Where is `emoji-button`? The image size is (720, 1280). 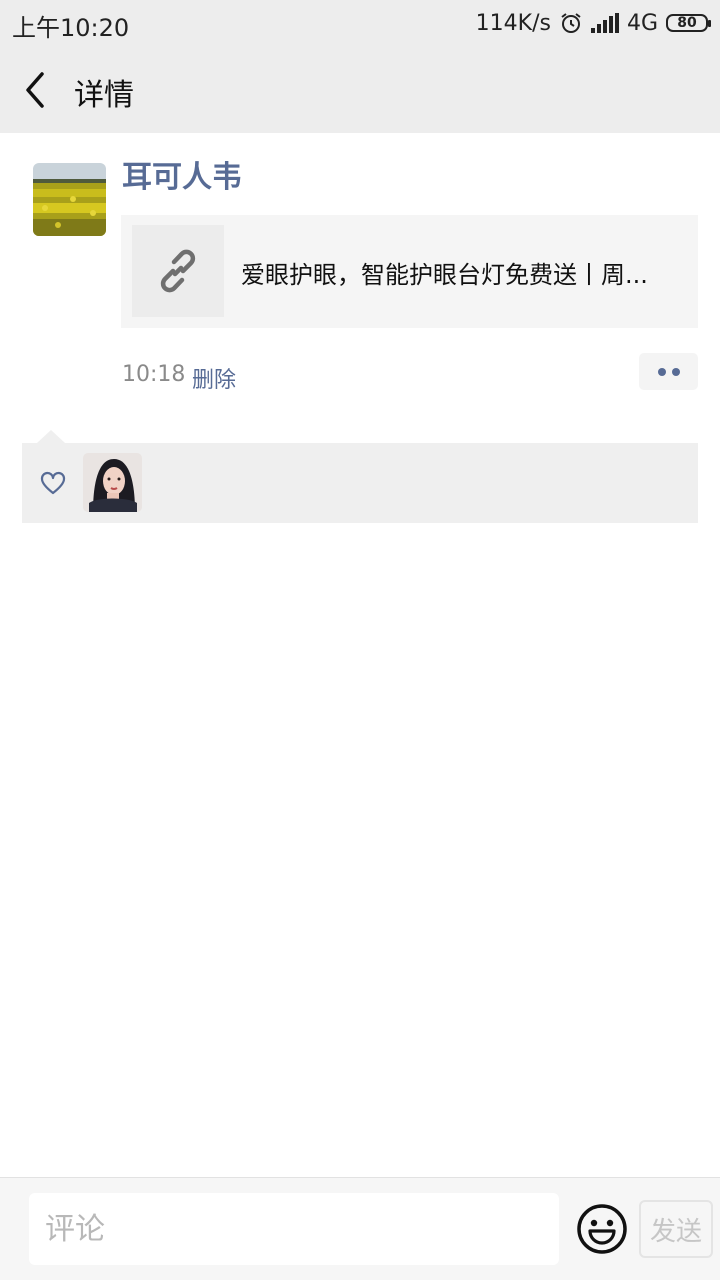 emoji-button is located at coordinates (602, 1229).